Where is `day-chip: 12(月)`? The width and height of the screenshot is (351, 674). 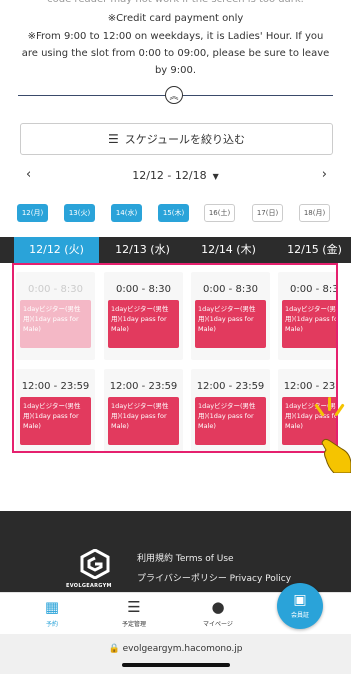
day-chip: 12(月) is located at coordinates (32, 213).